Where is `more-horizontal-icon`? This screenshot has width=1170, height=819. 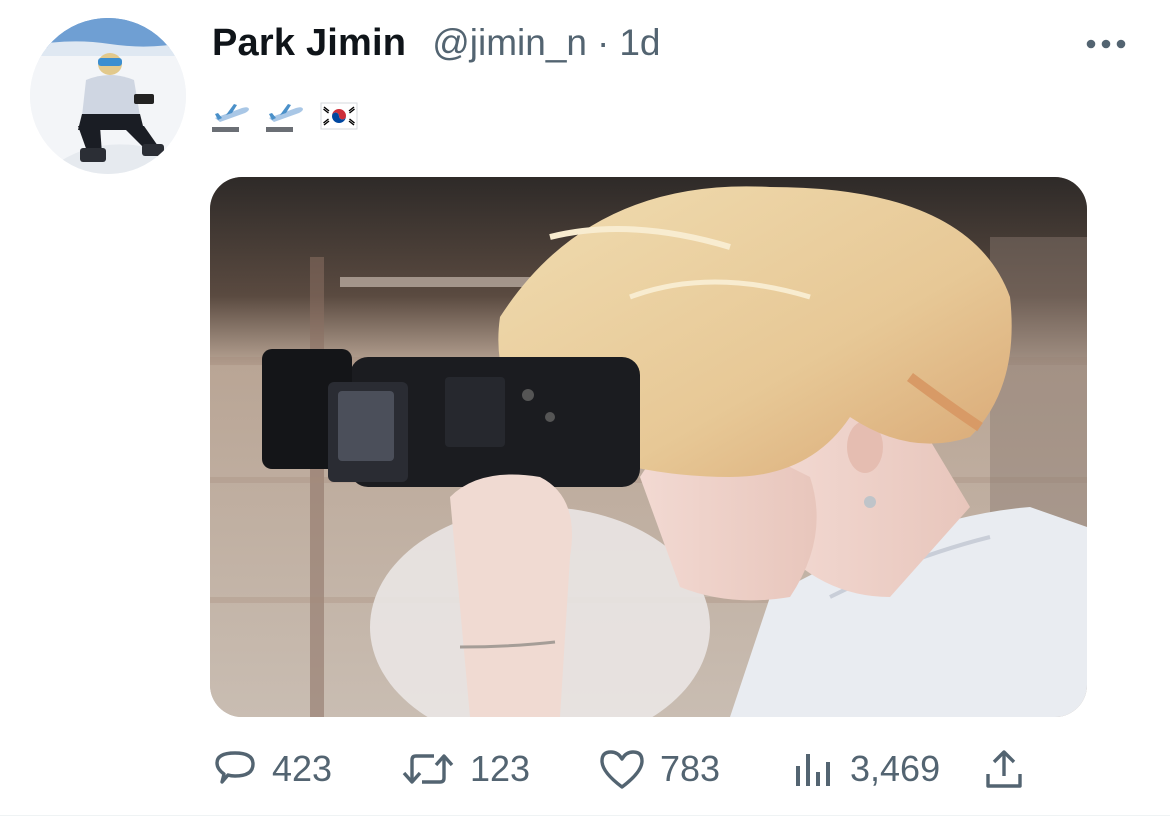 more-horizontal-icon is located at coordinates (1106, 44).